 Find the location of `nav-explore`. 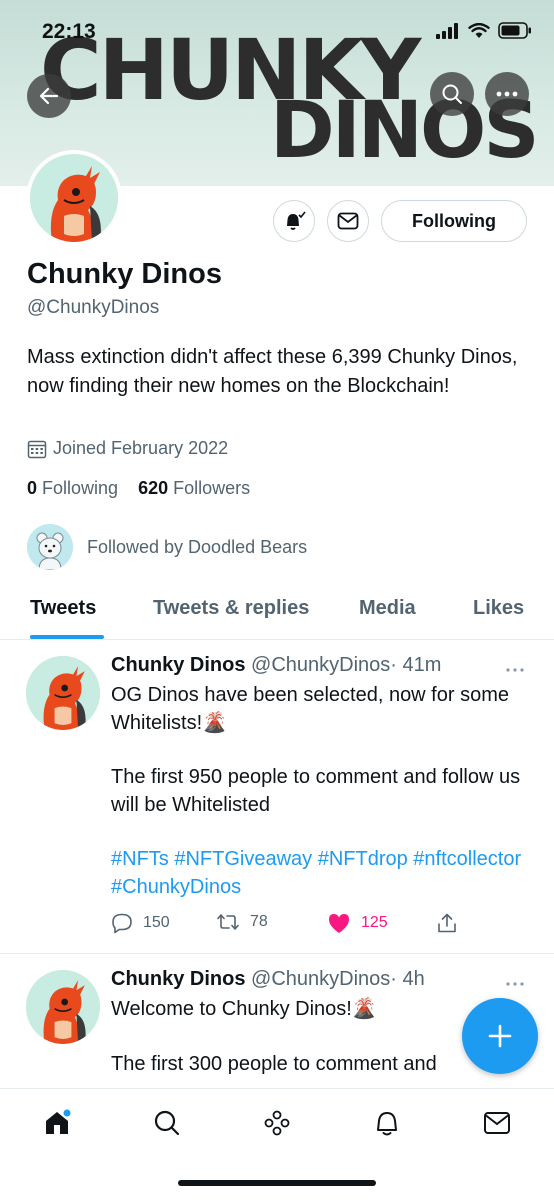

nav-explore is located at coordinates (167, 1123).